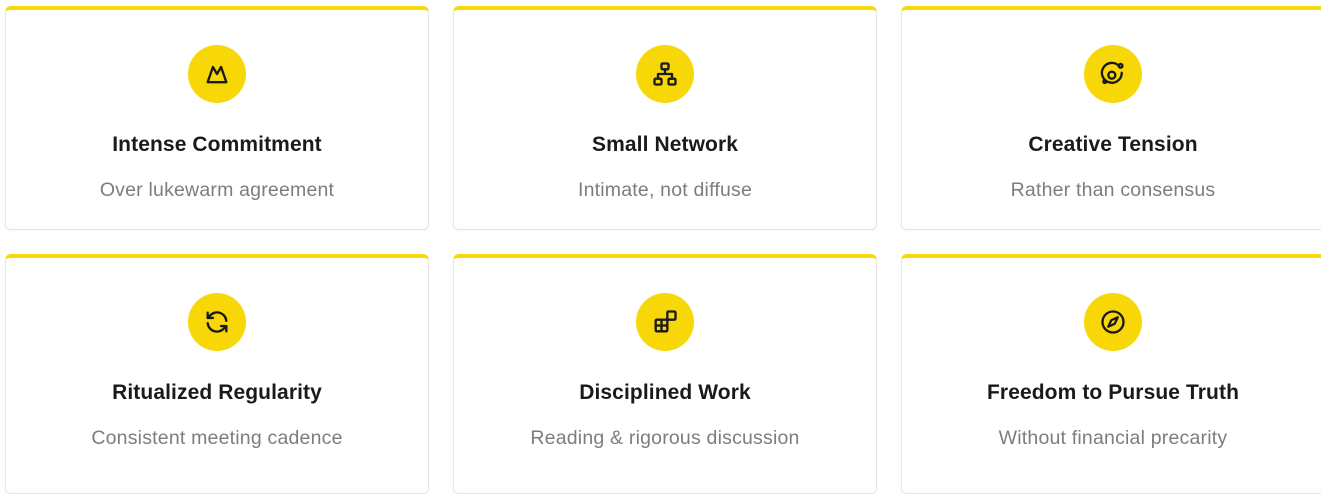 This screenshot has height=494, width=1321. Describe the element at coordinates (217, 74) in the screenshot. I see `mountain-icon` at that location.